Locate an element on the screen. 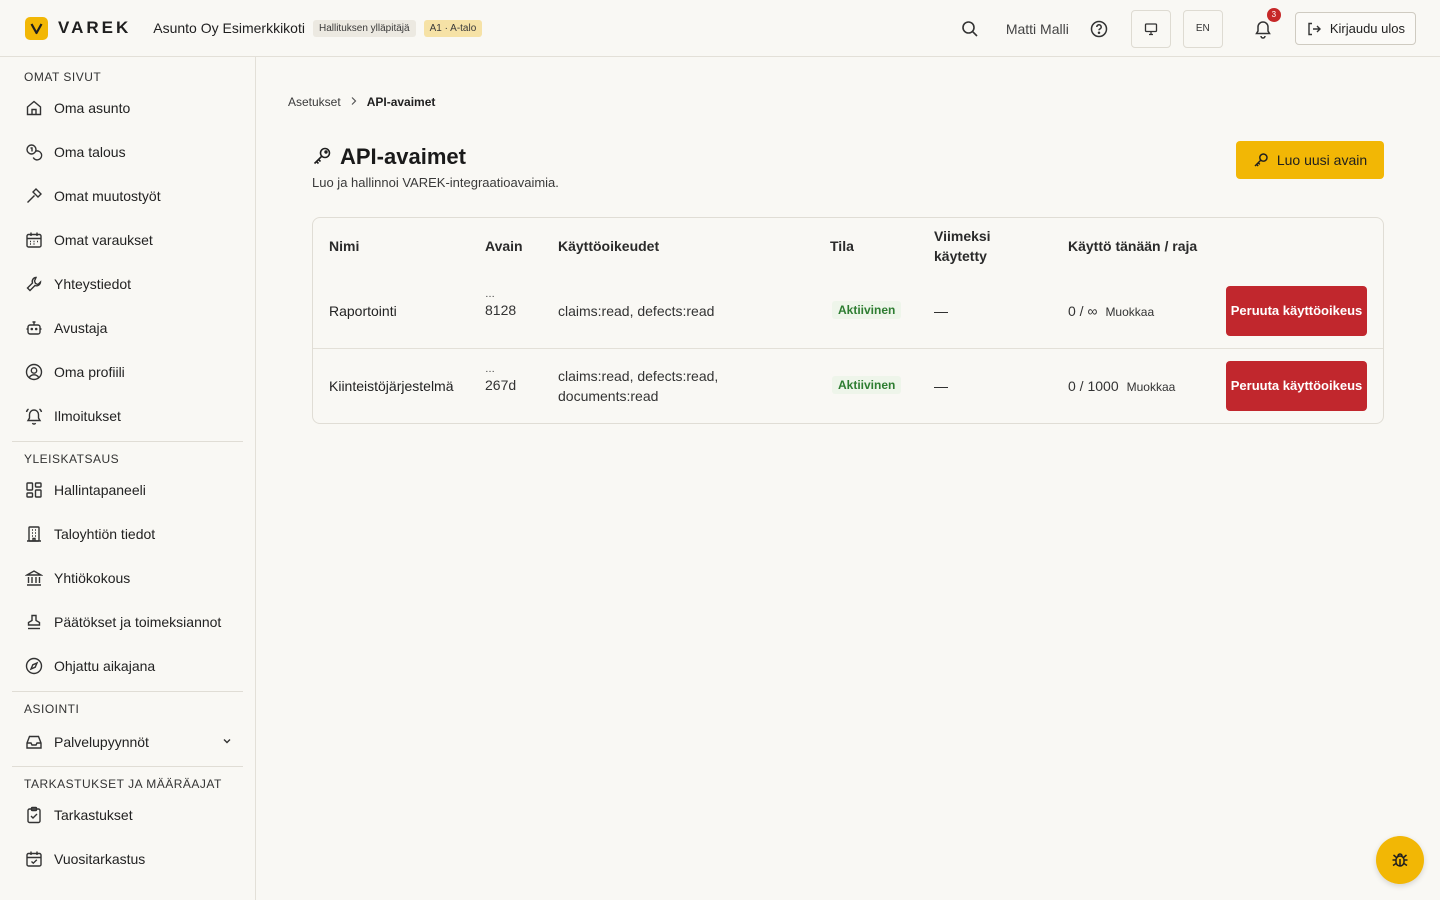 This screenshot has width=1440, height=900. unit-badge: A1 · A-talo is located at coordinates (453, 28).